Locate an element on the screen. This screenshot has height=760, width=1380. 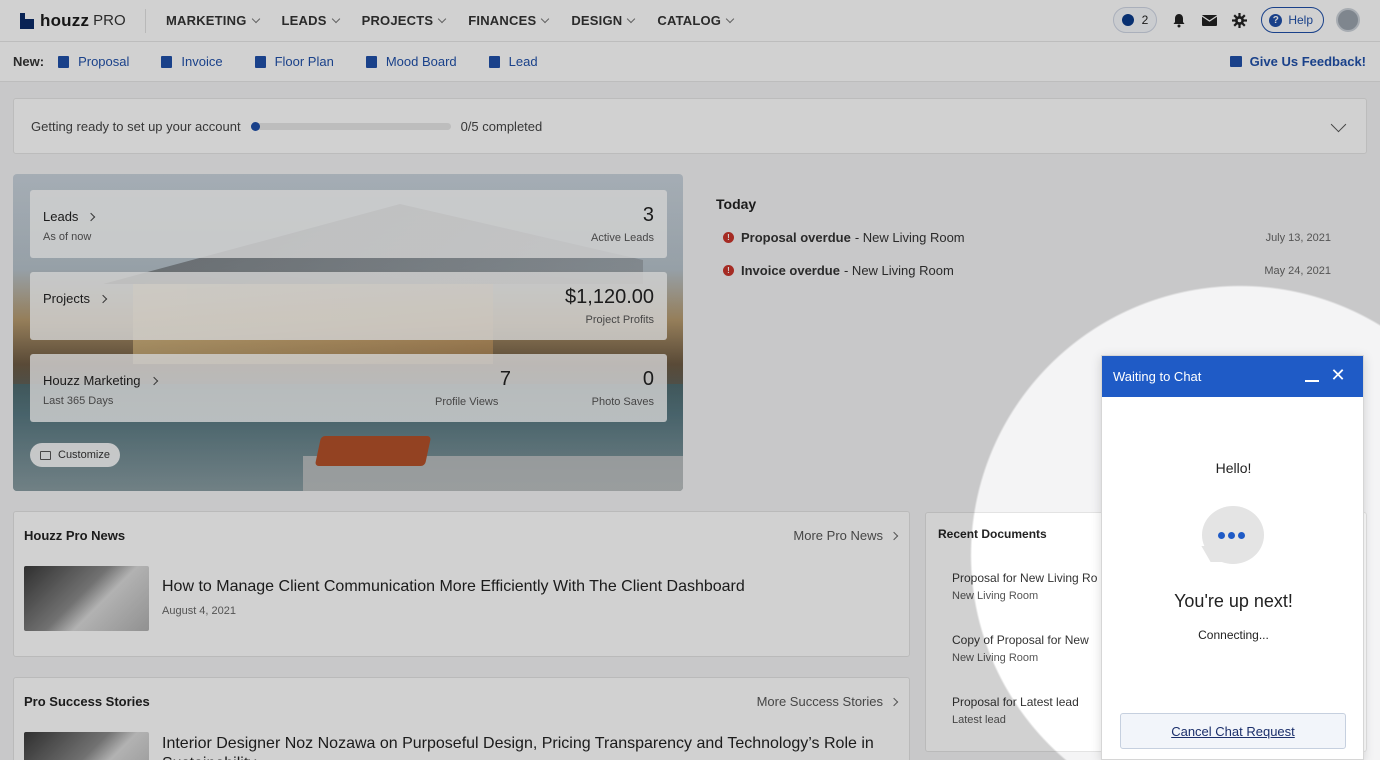
logo-suffix: PRO is located at coordinates (109, 20).